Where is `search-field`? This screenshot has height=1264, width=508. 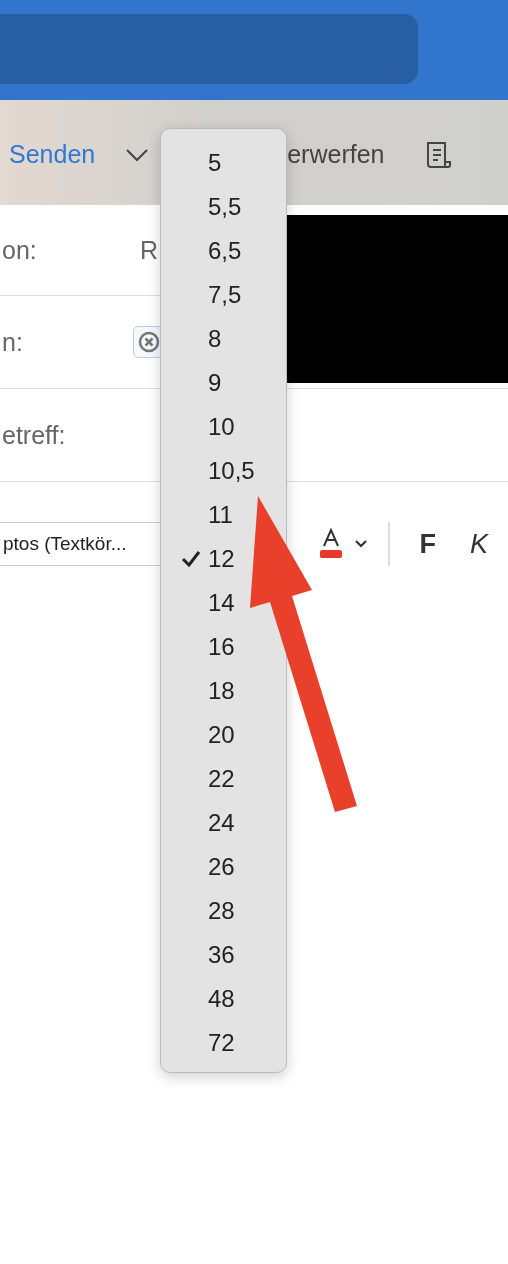
search-field is located at coordinates (209, 49).